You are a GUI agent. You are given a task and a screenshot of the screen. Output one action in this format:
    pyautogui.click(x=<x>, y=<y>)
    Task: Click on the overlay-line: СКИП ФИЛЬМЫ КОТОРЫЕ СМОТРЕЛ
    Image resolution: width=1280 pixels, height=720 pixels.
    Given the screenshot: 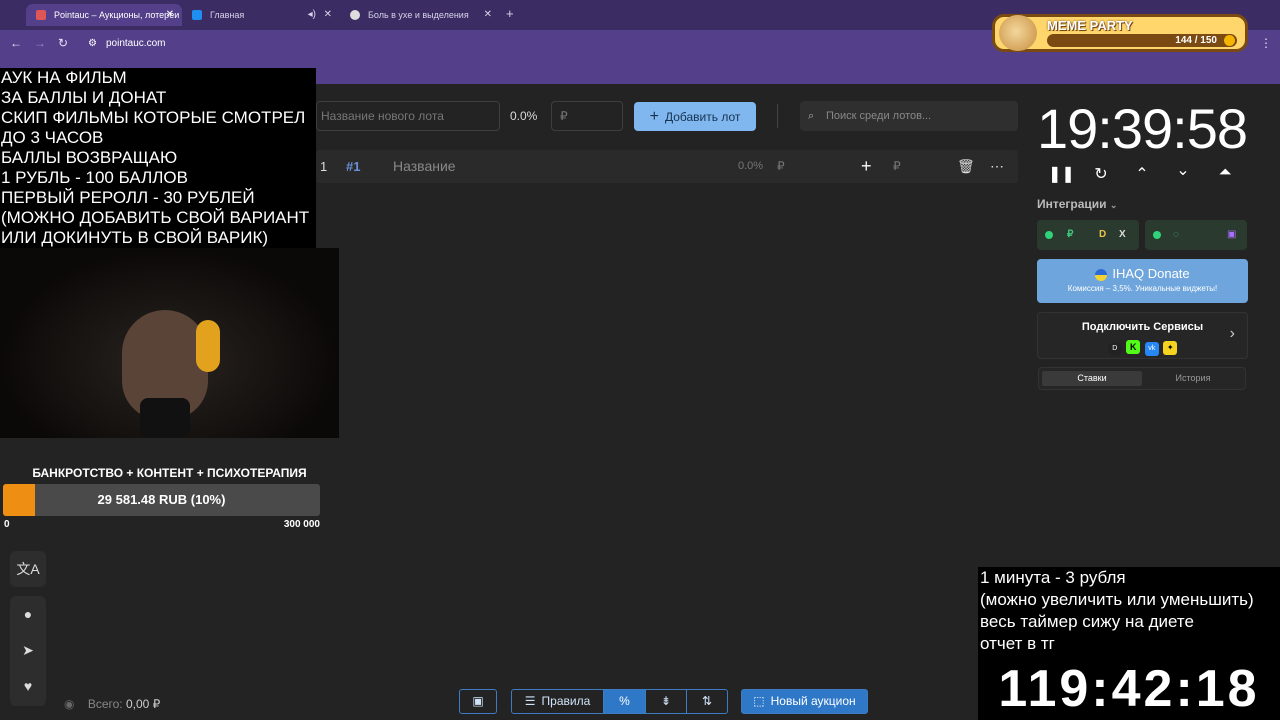 What is the action you would take?
    pyautogui.click(x=153, y=117)
    